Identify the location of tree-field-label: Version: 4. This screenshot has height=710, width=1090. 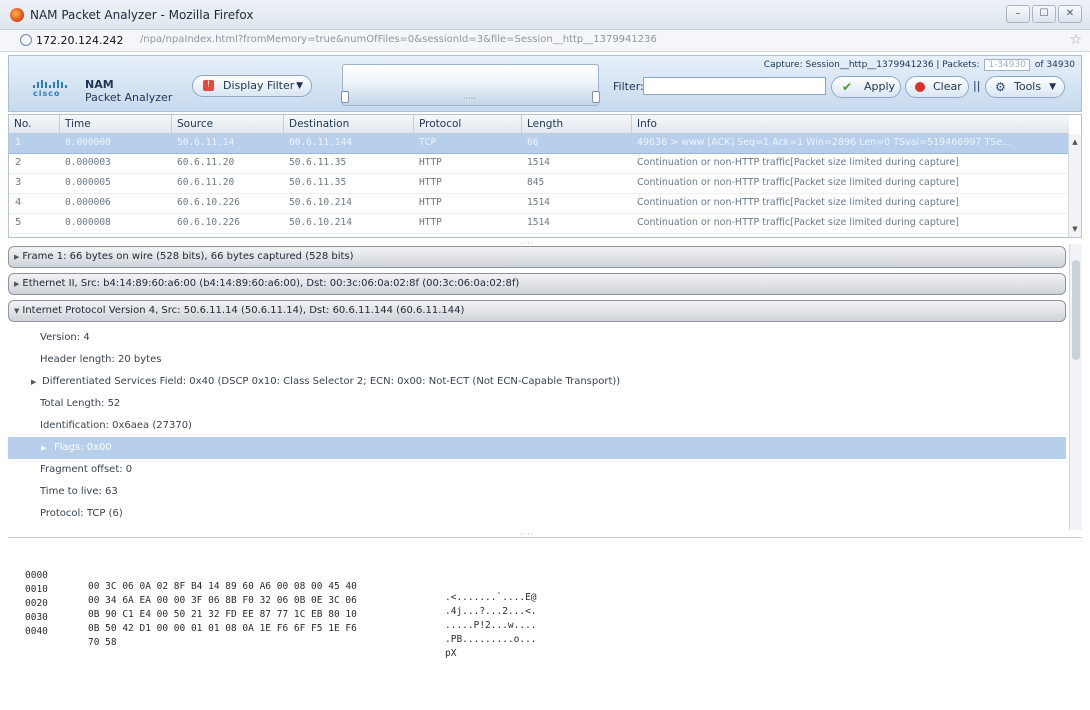
(65, 337).